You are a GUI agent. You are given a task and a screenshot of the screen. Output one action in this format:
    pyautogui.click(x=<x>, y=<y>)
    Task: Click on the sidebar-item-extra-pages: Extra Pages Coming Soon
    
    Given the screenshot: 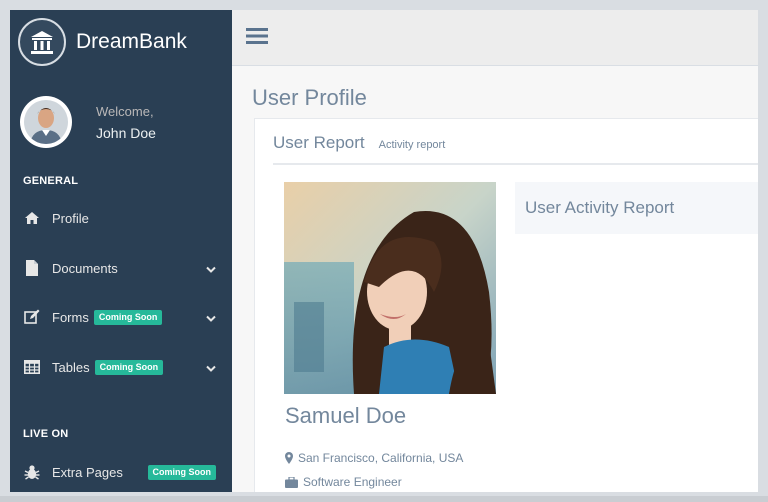 What is the action you would take?
    pyautogui.click(x=119, y=472)
    